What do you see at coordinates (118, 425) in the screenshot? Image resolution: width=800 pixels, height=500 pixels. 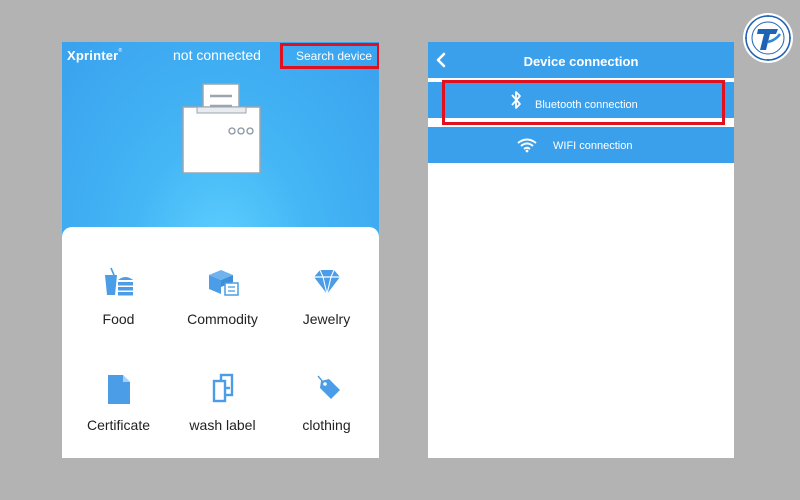 I see `category-label: Certificate` at bounding box center [118, 425].